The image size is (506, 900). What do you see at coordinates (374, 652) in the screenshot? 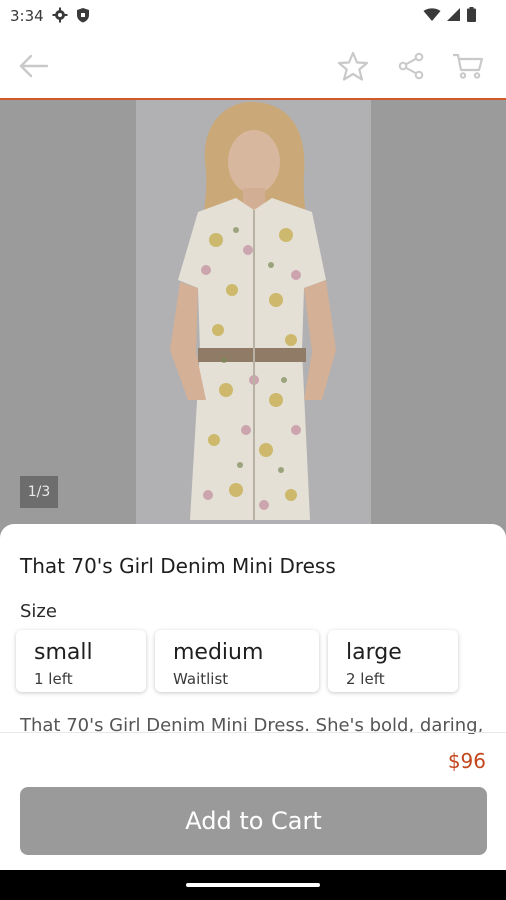
I see `size-name: large` at bounding box center [374, 652].